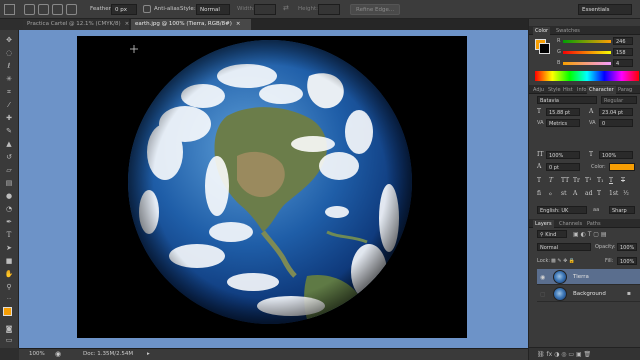 Image resolution: width=640 pixels, height=360 pixels. Describe the element at coordinates (567, 100) in the screenshot. I see `font-family-select: Batavia` at that location.